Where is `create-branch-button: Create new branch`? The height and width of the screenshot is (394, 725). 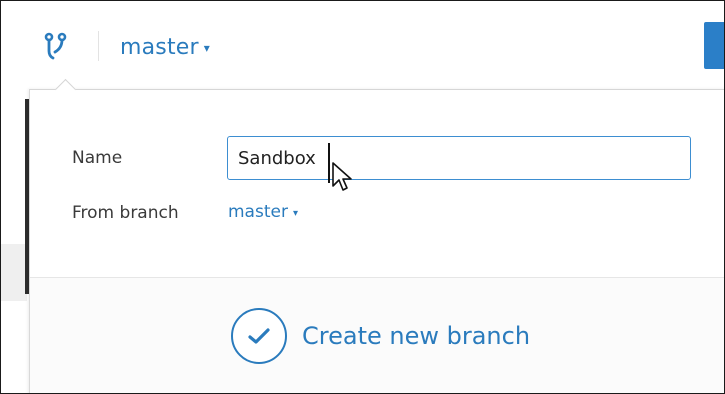 create-branch-button: Create new branch is located at coordinates (380, 336).